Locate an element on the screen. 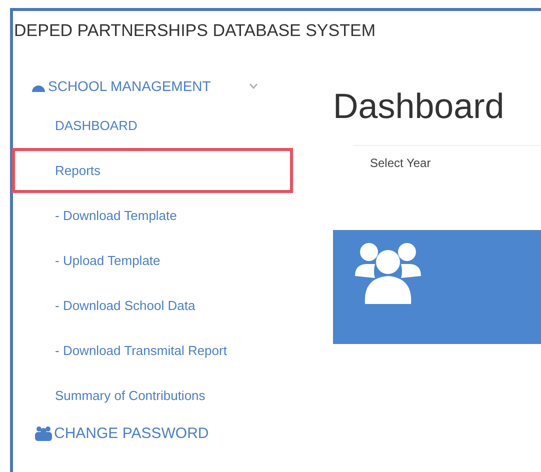 This screenshot has height=472, width=541. menu-item: DASHBOARD is located at coordinates (152, 125).